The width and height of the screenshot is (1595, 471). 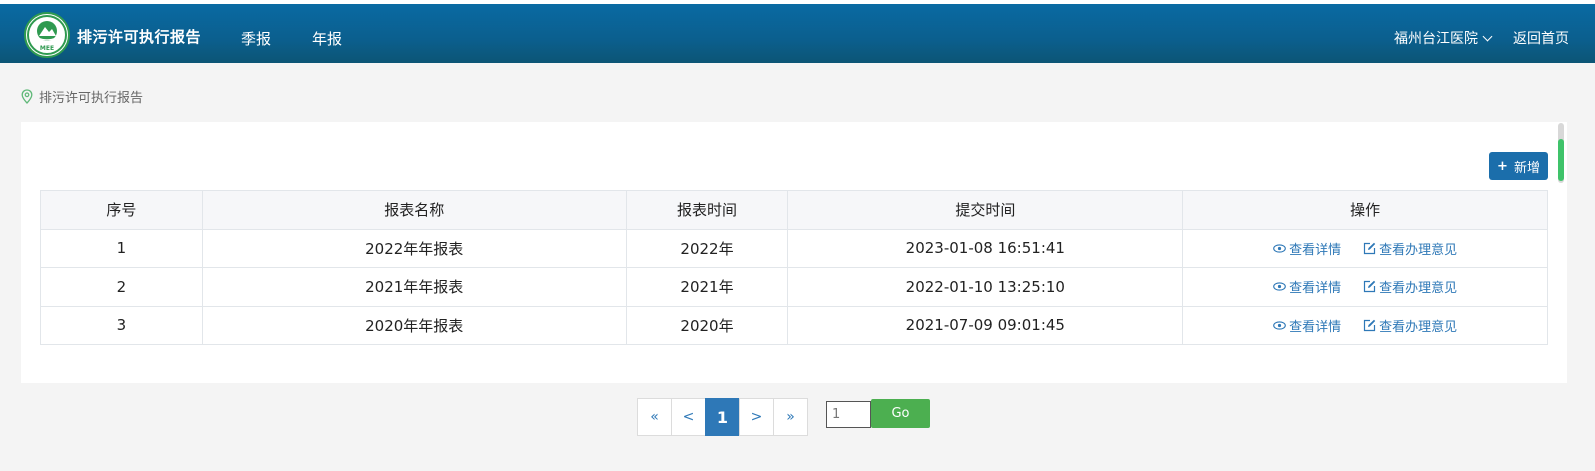 What do you see at coordinates (848, 414) in the screenshot?
I see `page-number-input` at bounding box center [848, 414].